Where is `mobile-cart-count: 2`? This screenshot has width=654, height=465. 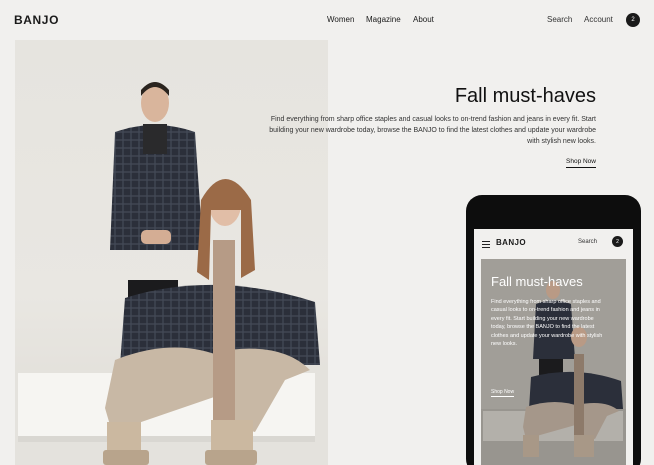
mobile-cart-count: 2 is located at coordinates (617, 241).